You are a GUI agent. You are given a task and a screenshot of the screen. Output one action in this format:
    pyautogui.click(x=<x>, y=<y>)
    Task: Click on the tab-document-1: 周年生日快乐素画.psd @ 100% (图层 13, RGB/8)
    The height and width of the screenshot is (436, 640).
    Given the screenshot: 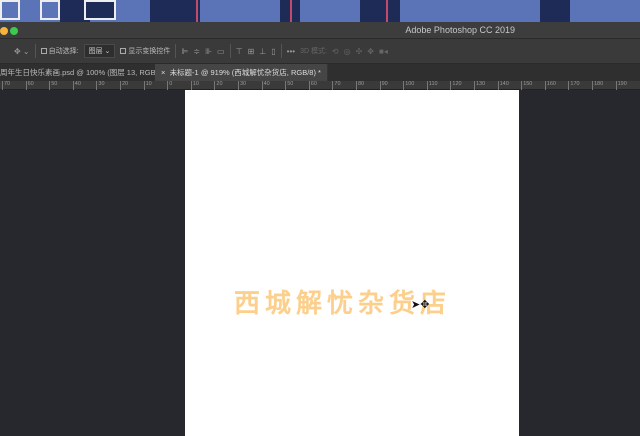 What is the action you would take?
    pyautogui.click(x=85, y=72)
    